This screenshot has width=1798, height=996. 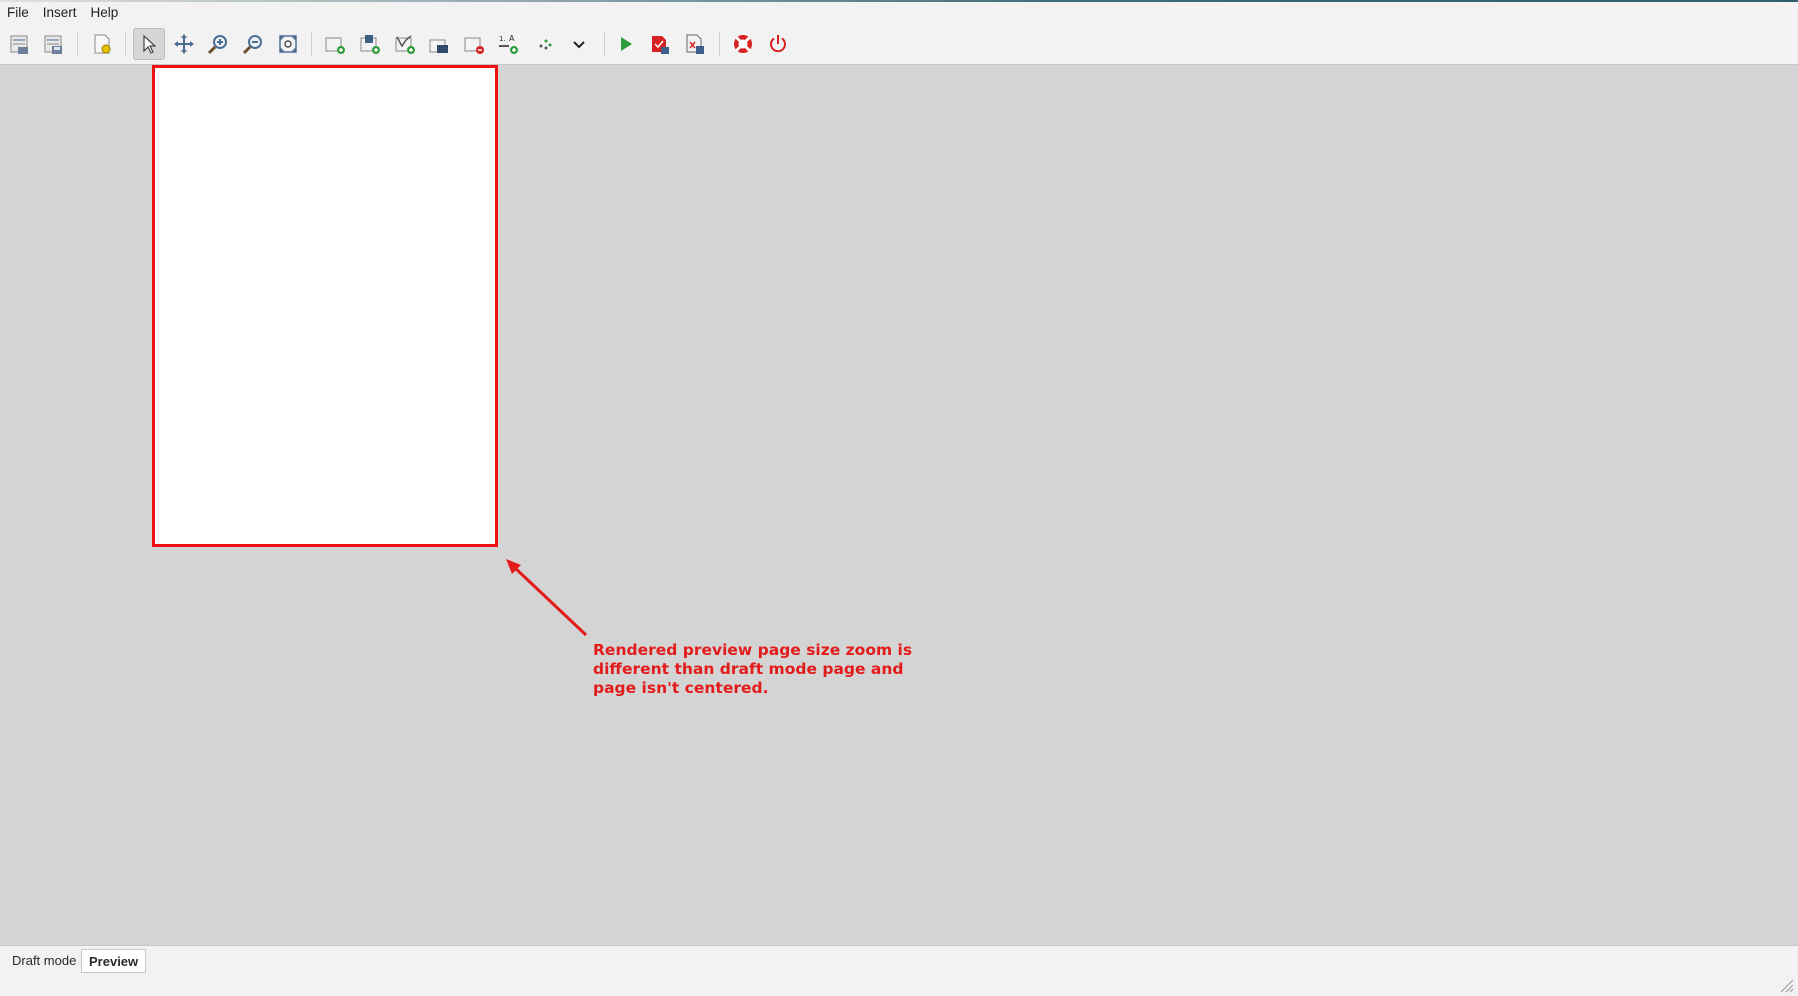 I want to click on status-bar, so click(x=899, y=985).